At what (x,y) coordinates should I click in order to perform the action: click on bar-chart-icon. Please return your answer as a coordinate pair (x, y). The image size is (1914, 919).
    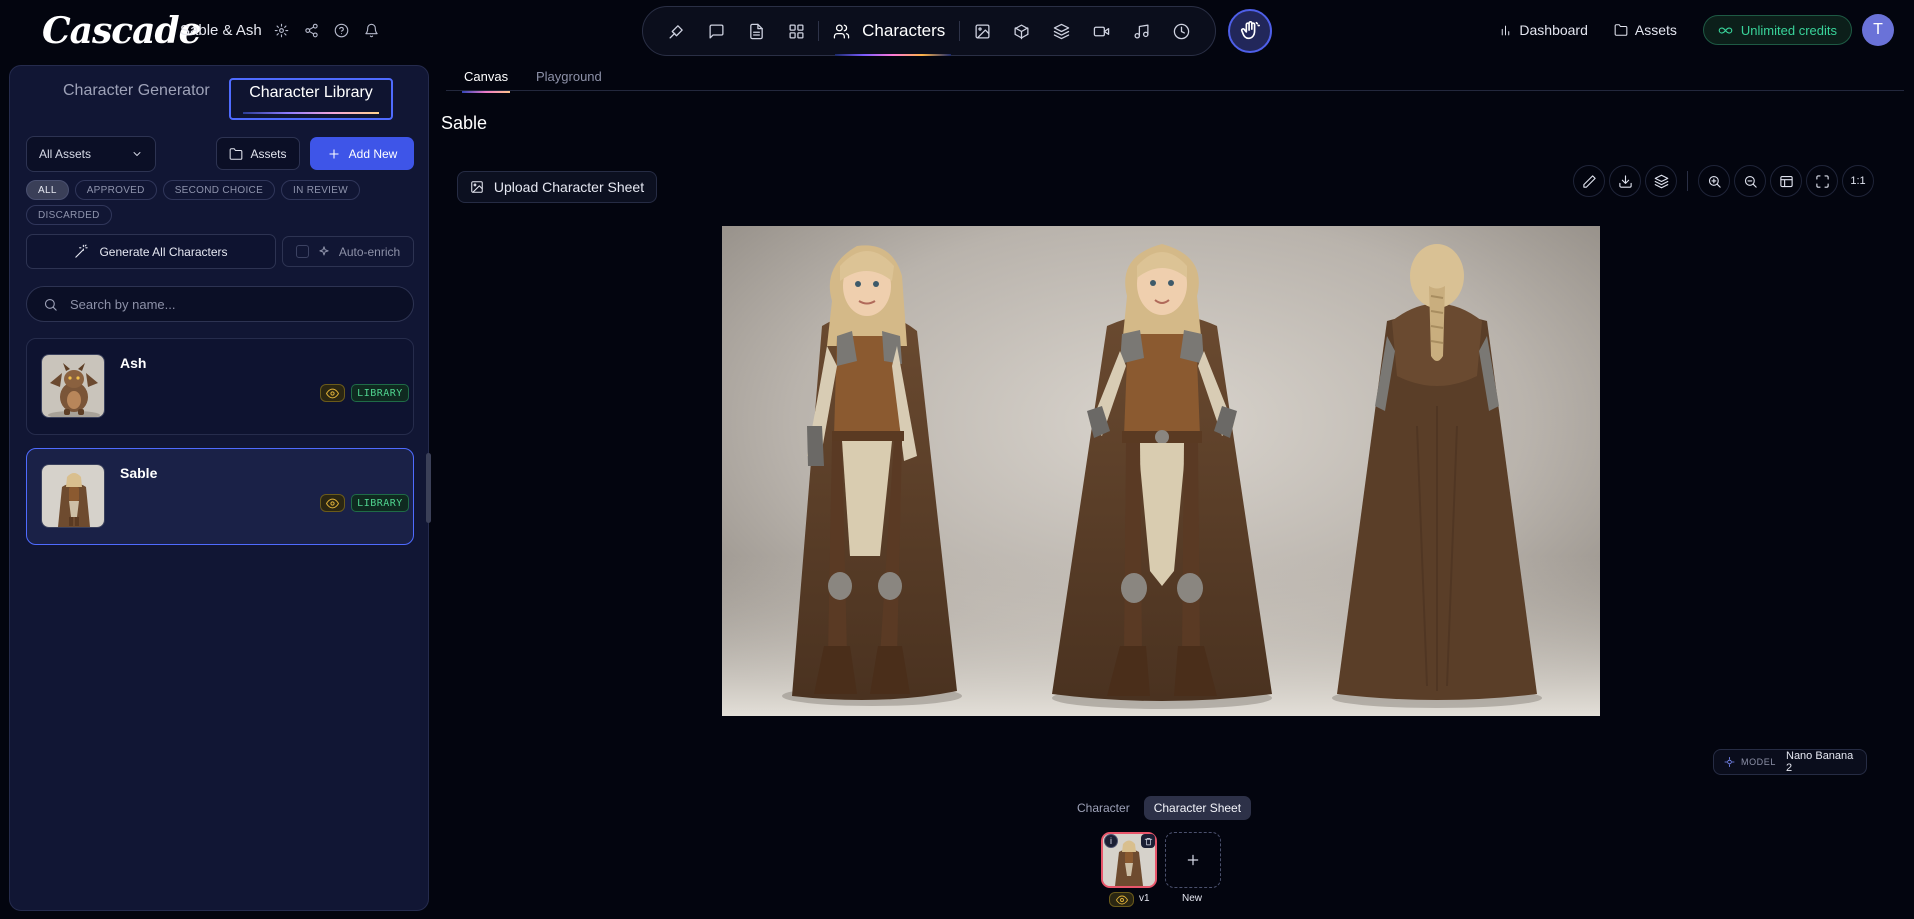
    Looking at the image, I should click on (1506, 30).